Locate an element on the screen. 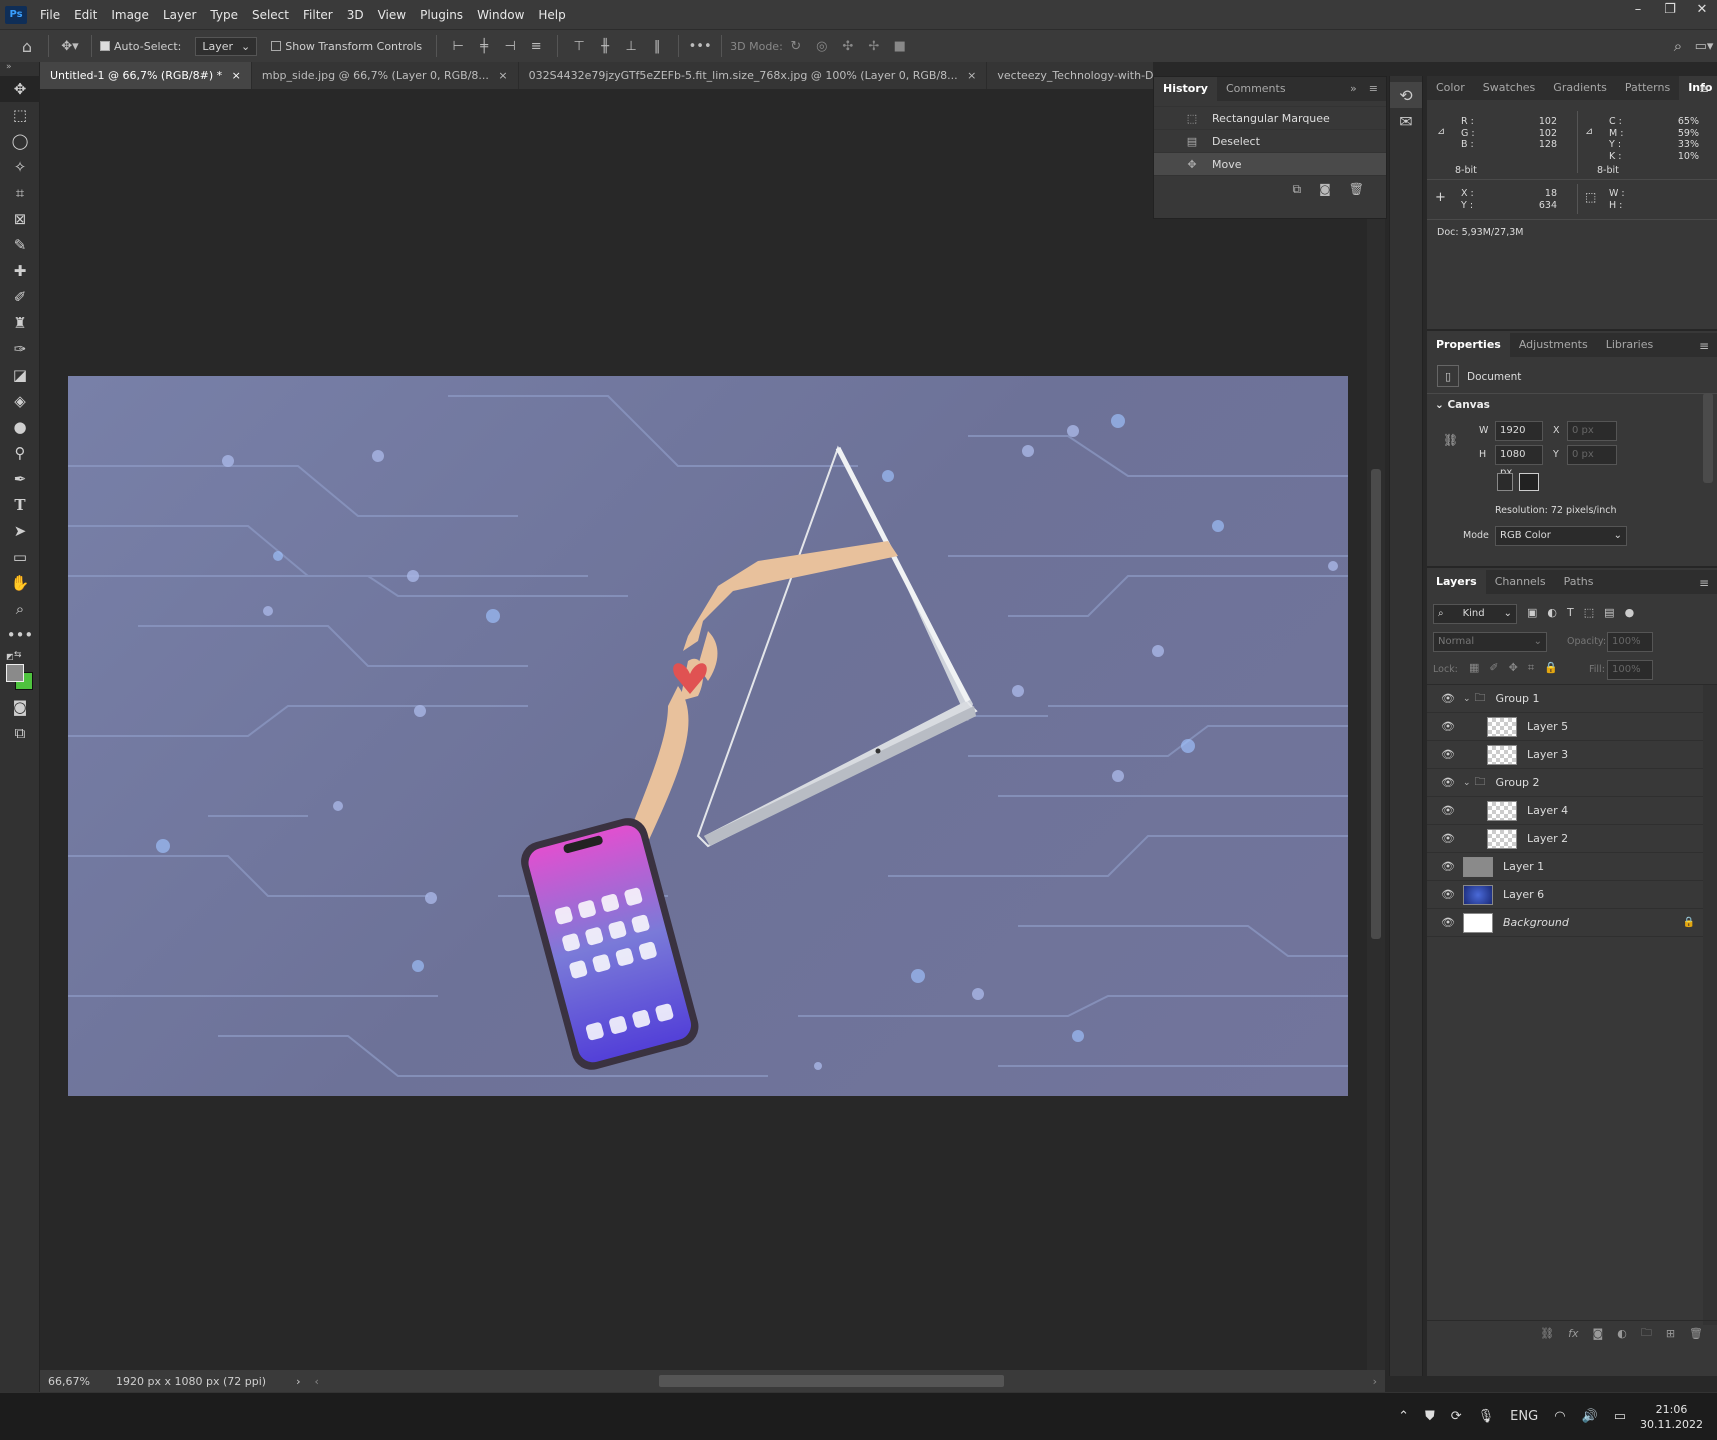 Image resolution: width=1717 pixels, height=1440 pixels. lock-position-icon: ✥ is located at coordinates (1513, 668).